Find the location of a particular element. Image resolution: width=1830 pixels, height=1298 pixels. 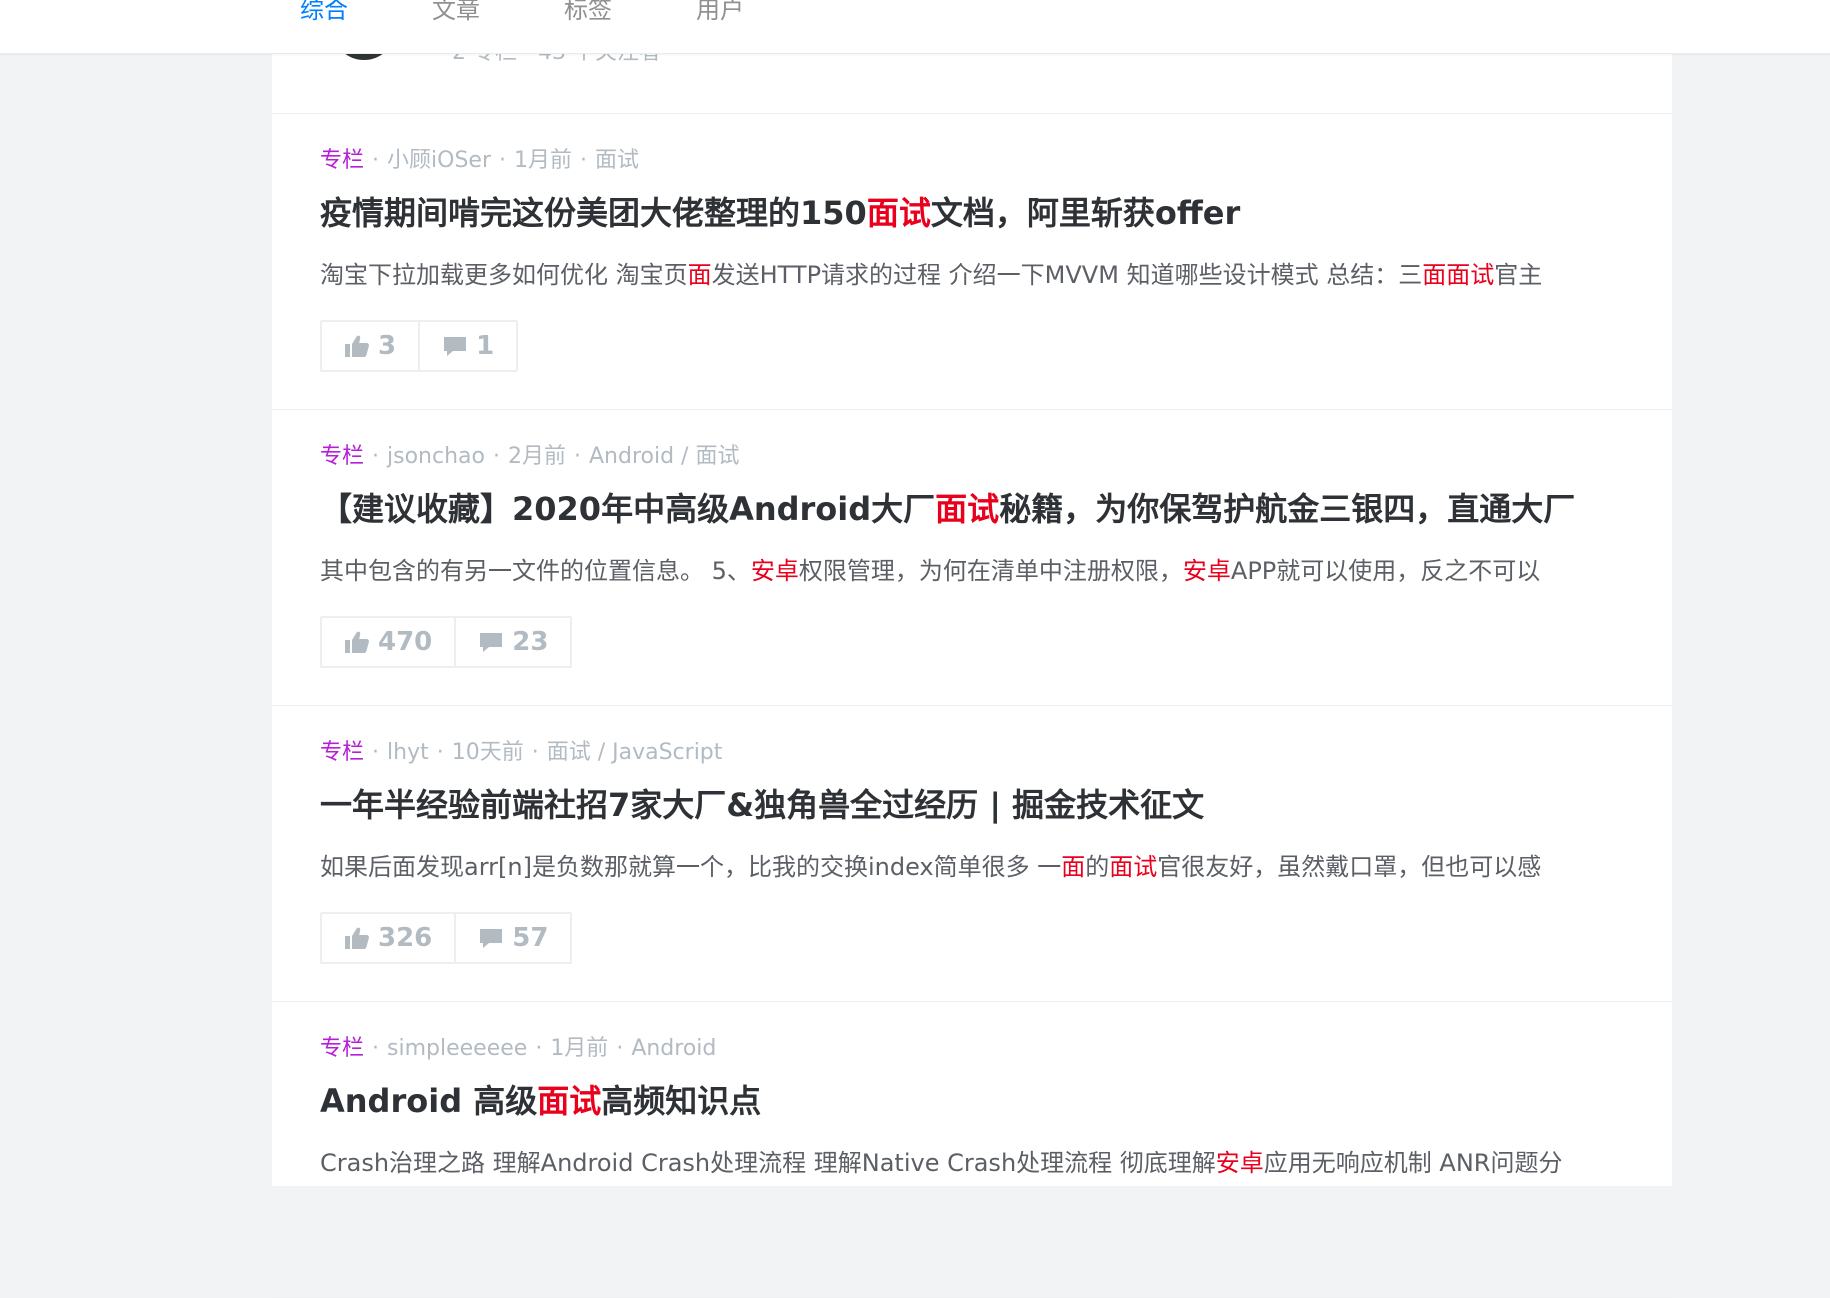

title-text: Android 高级 is located at coordinates (429, 1101).